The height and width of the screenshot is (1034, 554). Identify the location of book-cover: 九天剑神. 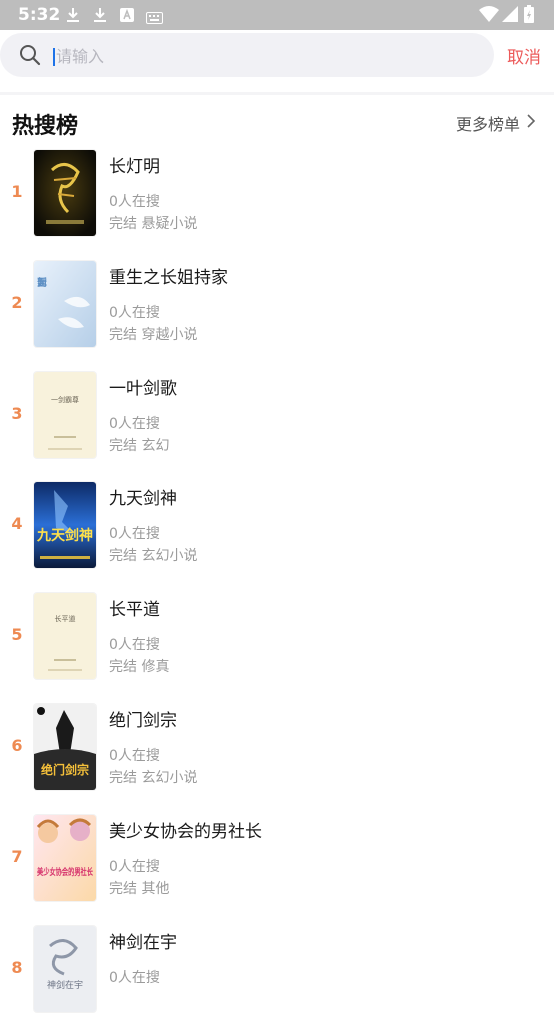
(65, 525).